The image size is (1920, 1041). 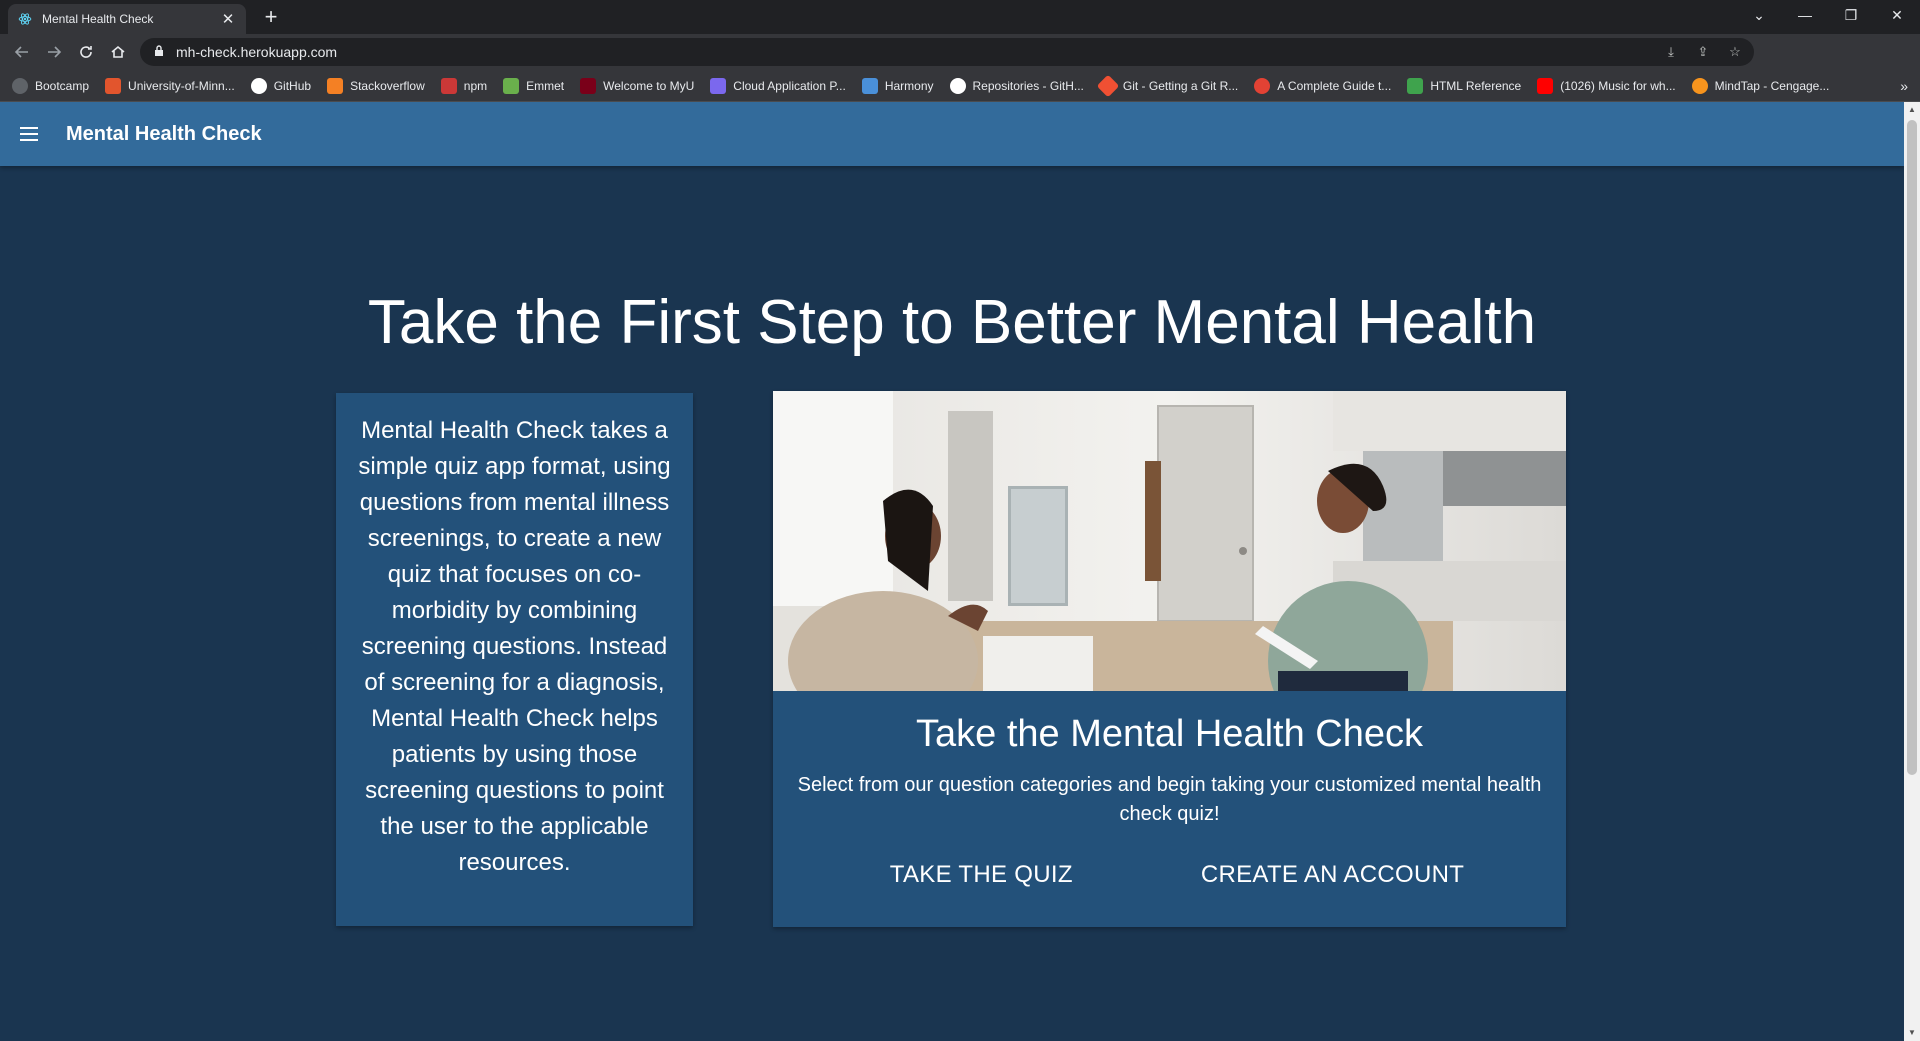 I want to click on home-button, so click(x=118, y=52).